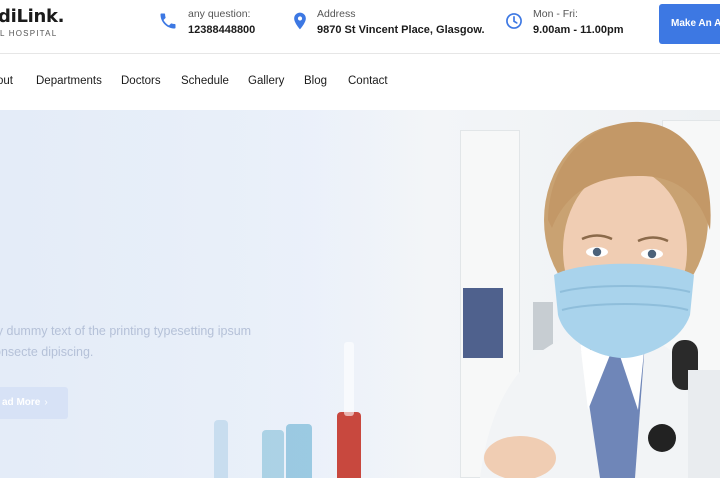 The height and width of the screenshot is (478, 720). What do you see at coordinates (46, 402) in the screenshot?
I see `chevron-right-icon: ›` at bounding box center [46, 402].